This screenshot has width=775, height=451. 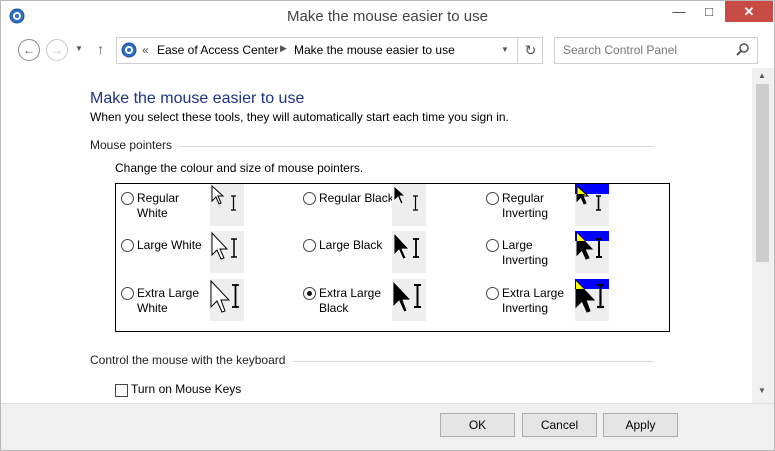 What do you see at coordinates (351, 245) in the screenshot?
I see `option-label: Large Black` at bounding box center [351, 245].